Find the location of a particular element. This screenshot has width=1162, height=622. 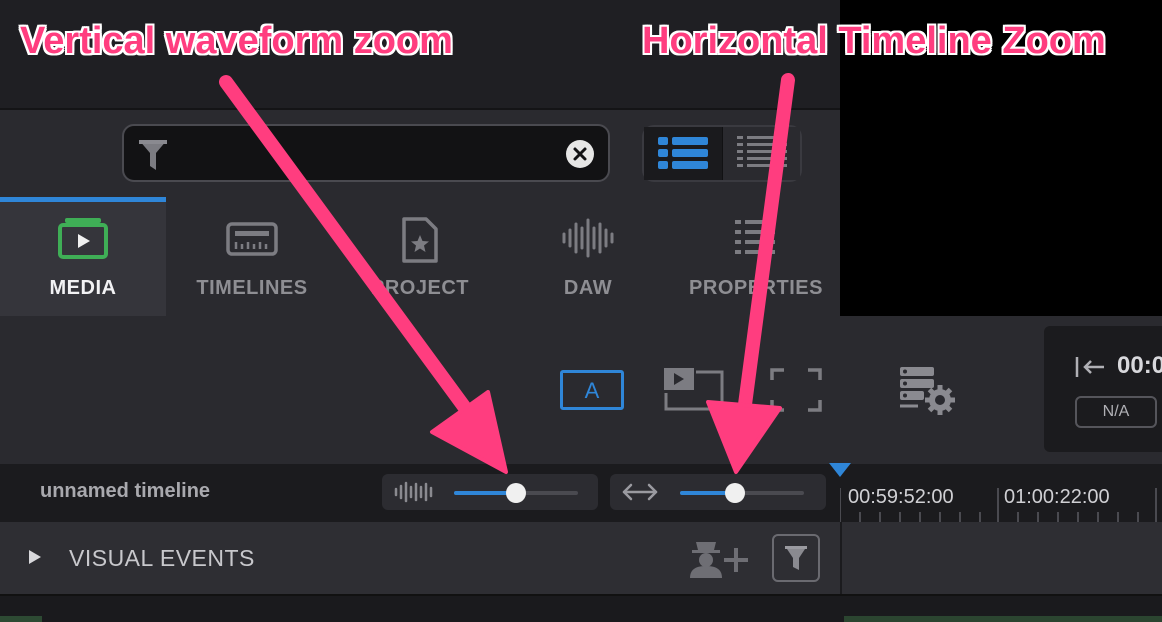

playhead-marker is located at coordinates (840, 470).